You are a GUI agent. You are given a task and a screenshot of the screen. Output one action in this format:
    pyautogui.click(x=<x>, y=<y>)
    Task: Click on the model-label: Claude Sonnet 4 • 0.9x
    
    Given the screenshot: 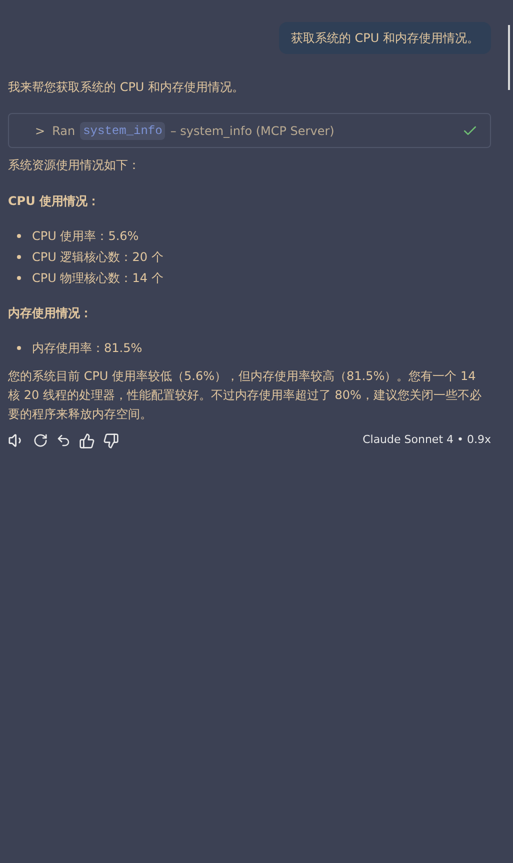 What is the action you would take?
    pyautogui.click(x=426, y=440)
    